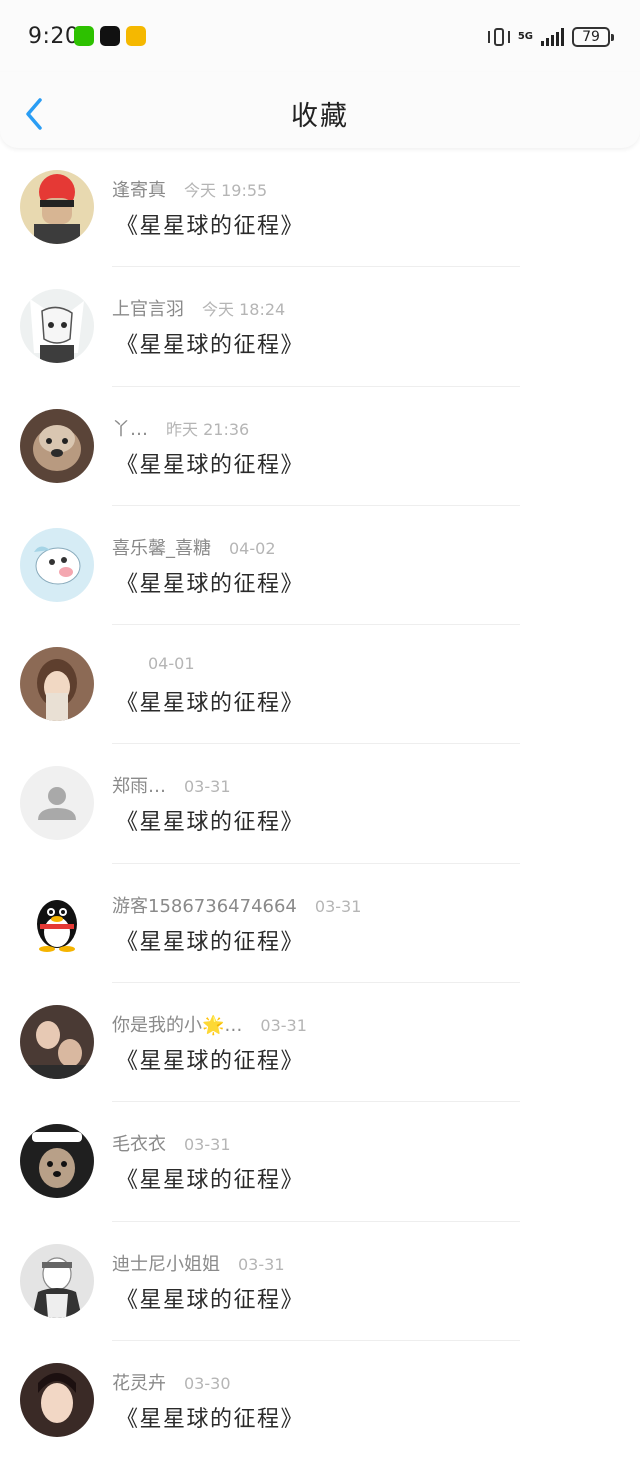 The width and height of the screenshot is (640, 1460). I want to click on user-name: 花灵卉, so click(139, 1383).